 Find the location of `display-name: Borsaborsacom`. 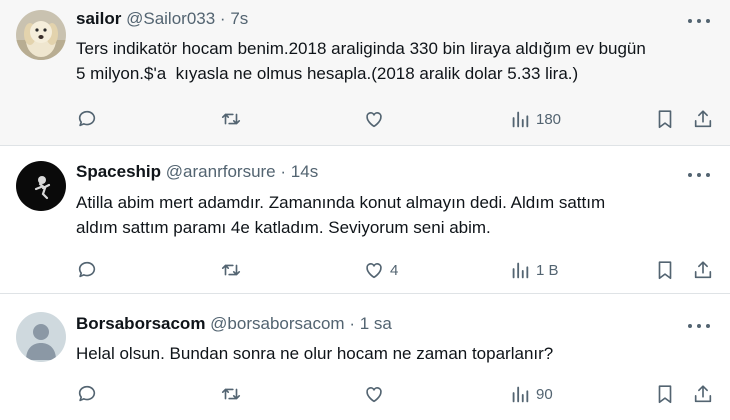

display-name: Borsaborsacom is located at coordinates (140, 323).